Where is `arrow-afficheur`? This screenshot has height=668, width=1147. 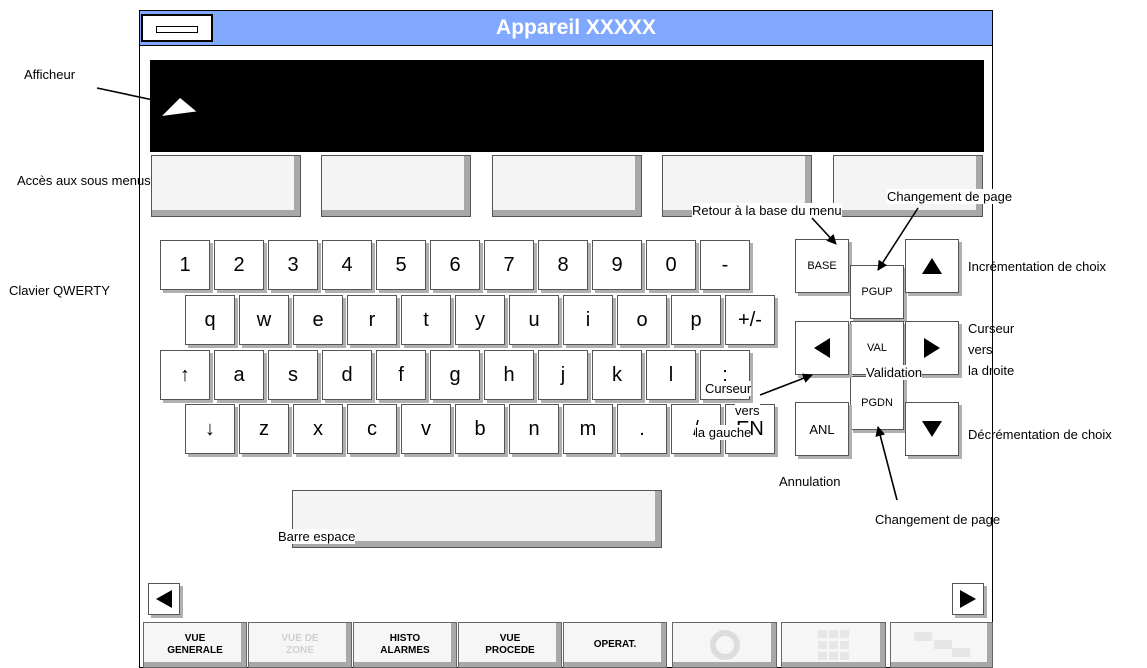
arrow-afficheur is located at coordinates (134, 96).